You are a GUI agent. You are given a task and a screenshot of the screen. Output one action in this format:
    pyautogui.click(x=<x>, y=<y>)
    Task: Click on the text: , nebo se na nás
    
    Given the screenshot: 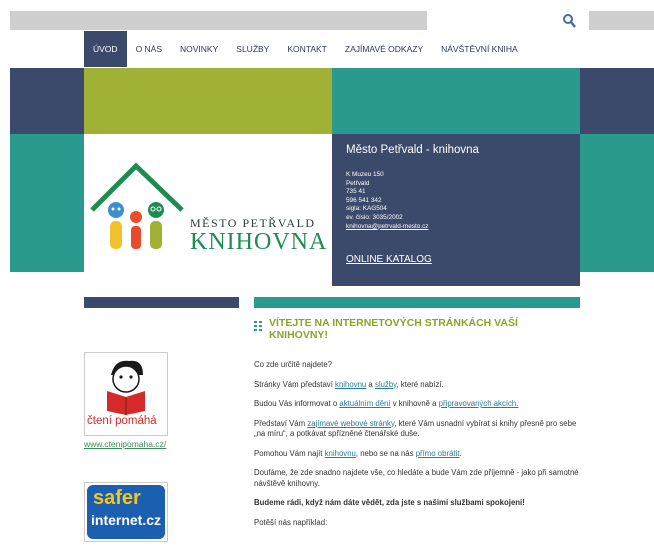 What is the action you would take?
    pyautogui.click(x=385, y=453)
    